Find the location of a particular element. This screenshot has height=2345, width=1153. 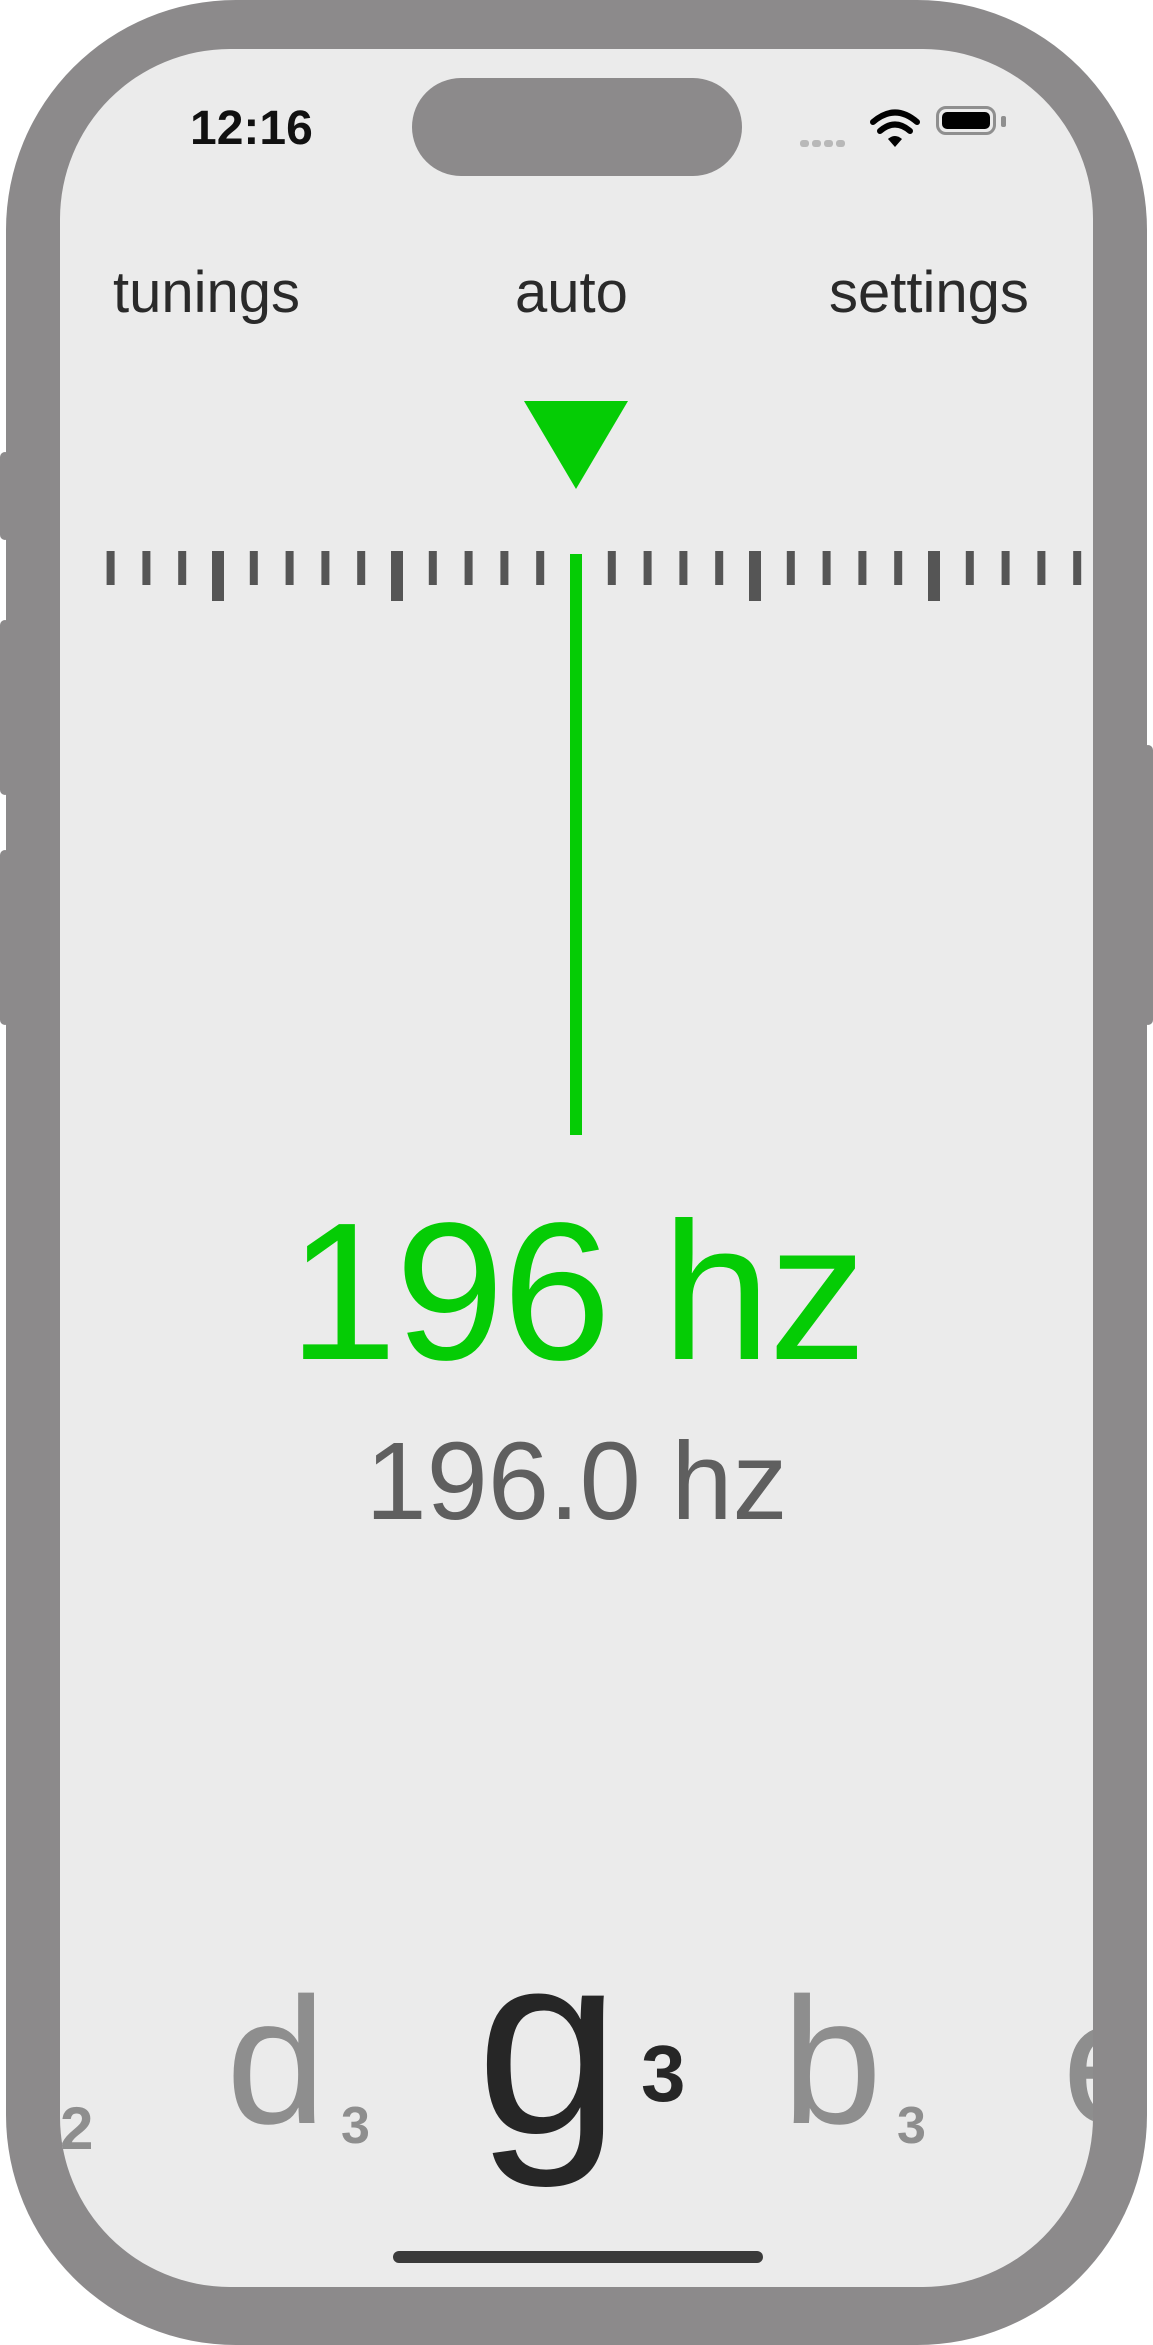

note-letter: d is located at coordinates (276, 2061).